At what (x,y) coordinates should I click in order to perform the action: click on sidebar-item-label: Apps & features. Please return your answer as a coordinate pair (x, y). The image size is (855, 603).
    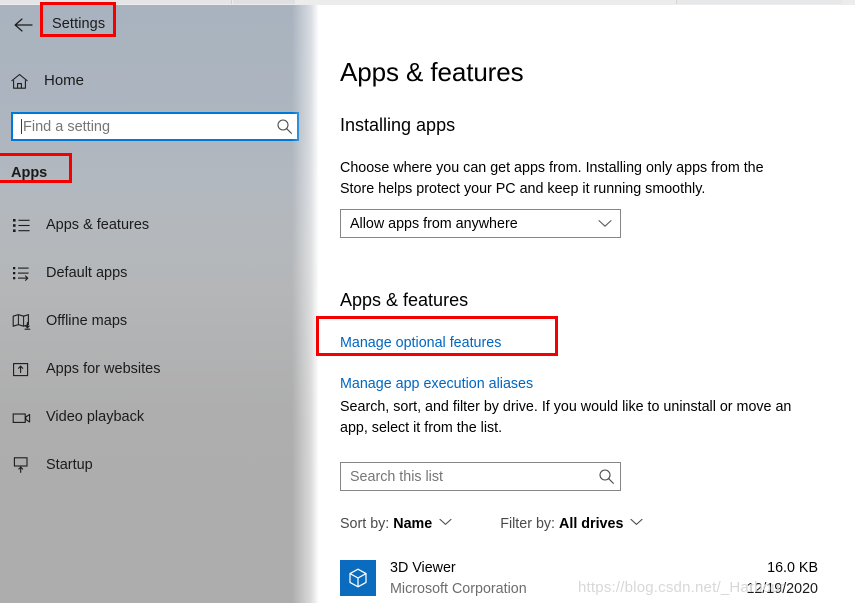
    Looking at the image, I should click on (98, 225).